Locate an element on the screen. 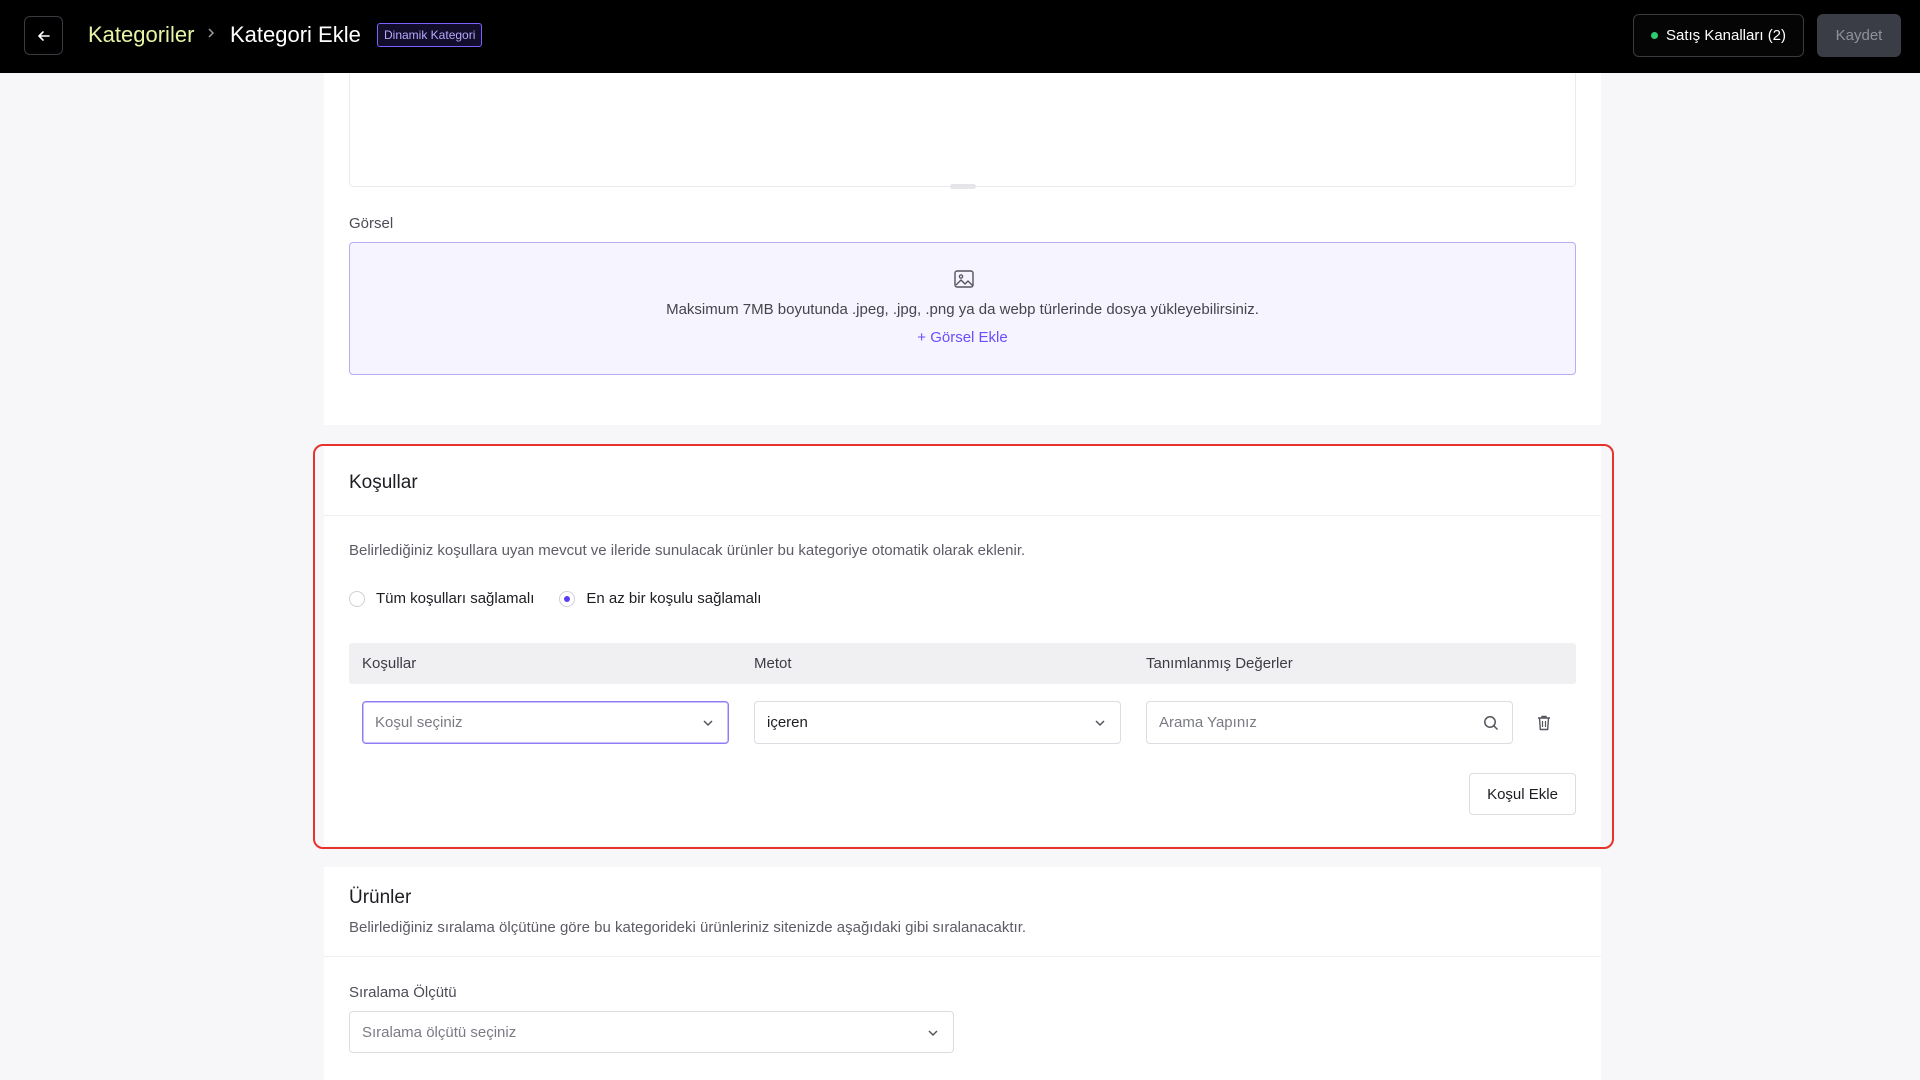  sort-select-placeholder: Sıralama ölçütü seçiniz is located at coordinates (439, 1032).